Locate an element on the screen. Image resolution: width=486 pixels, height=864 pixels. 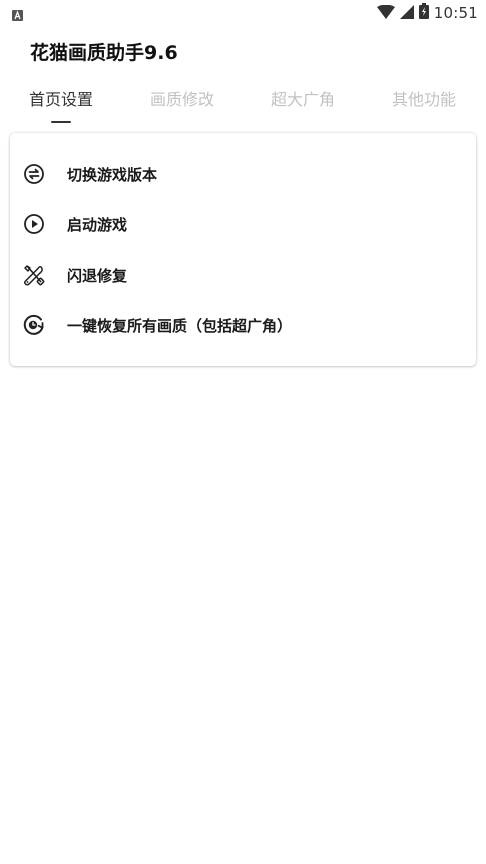
app-title: 花猫画质助手9.6 is located at coordinates (104, 53).